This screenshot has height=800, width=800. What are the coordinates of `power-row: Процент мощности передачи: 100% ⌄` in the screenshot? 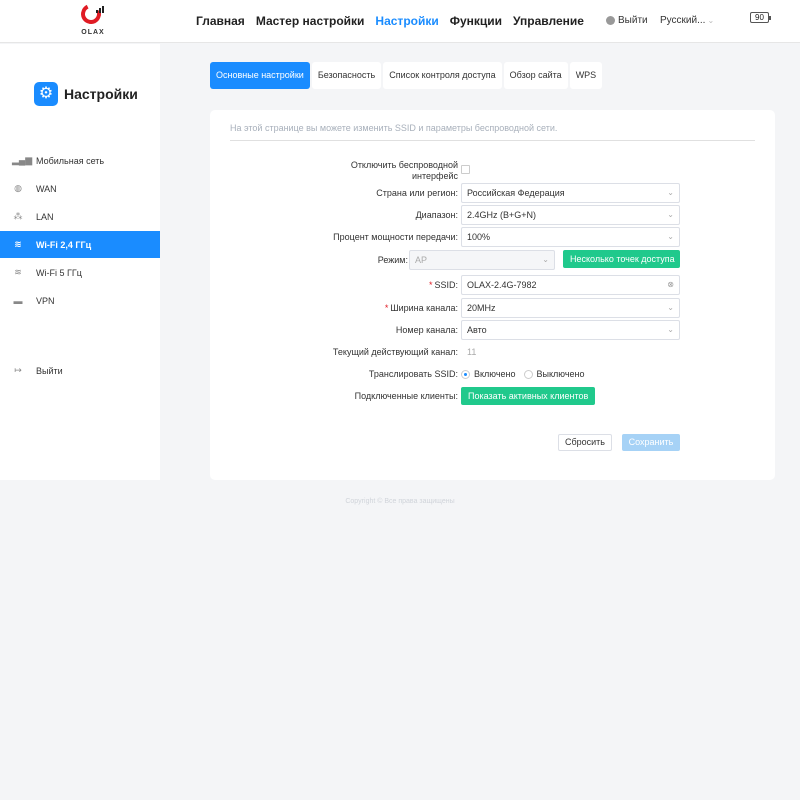 It's located at (492, 237).